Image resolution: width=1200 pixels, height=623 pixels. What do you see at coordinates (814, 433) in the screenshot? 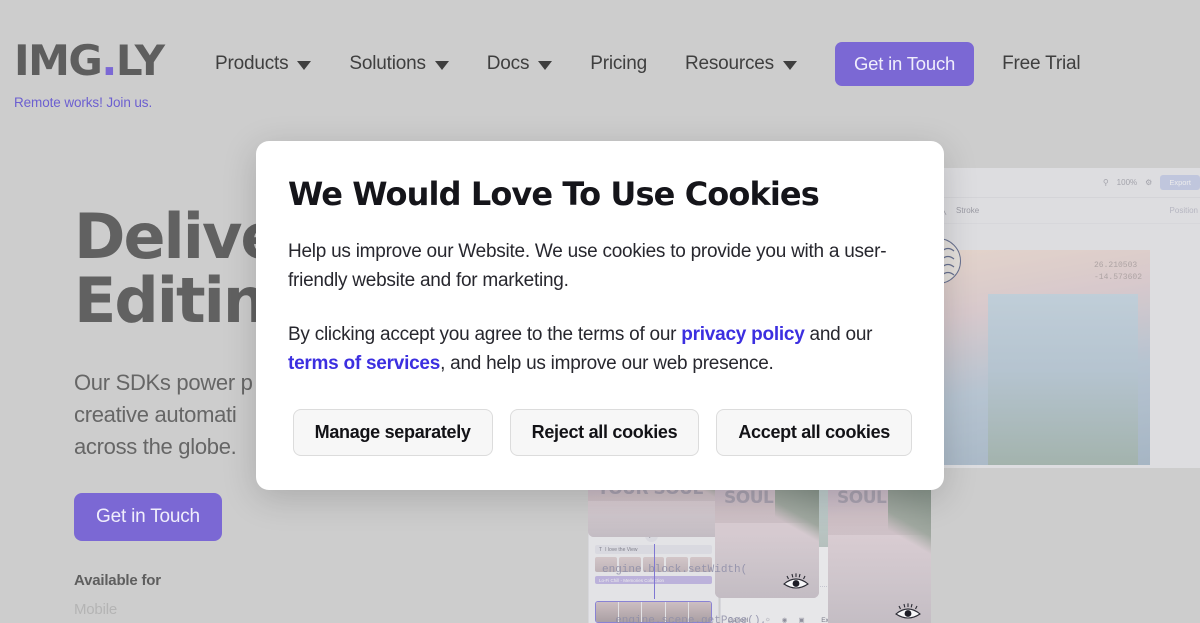
I see `accept-all-cookies-button: Accept all cookies` at bounding box center [814, 433].